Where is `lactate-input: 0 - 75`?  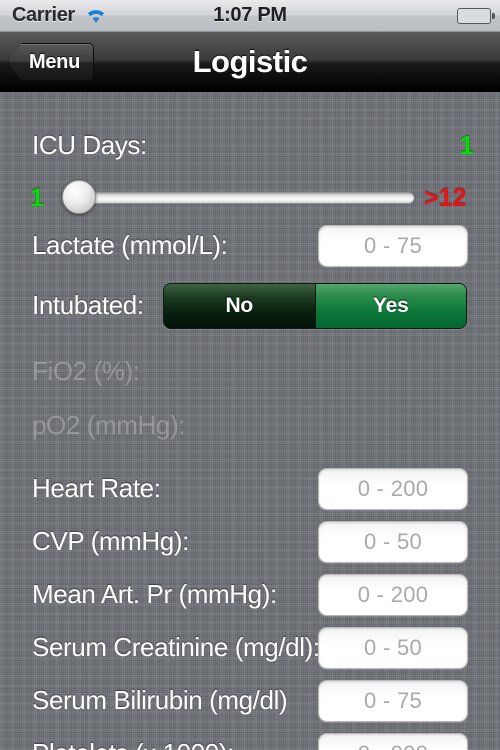
lactate-input: 0 - 75 is located at coordinates (393, 246).